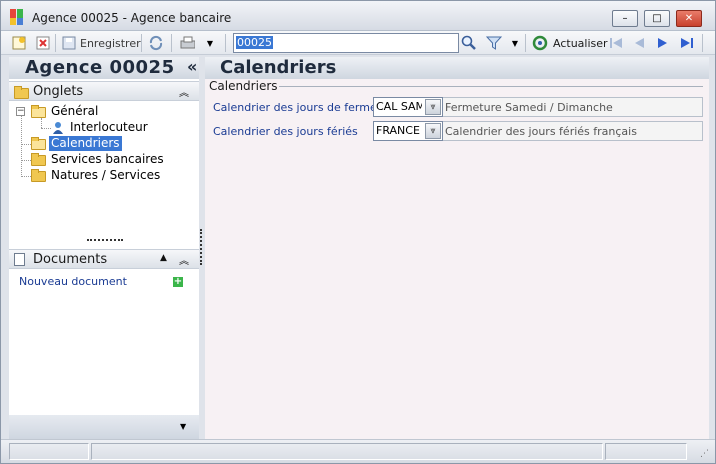 The height and width of the screenshot is (464, 716). Describe the element at coordinates (69, 43) in the screenshot. I see `save-icon` at that location.